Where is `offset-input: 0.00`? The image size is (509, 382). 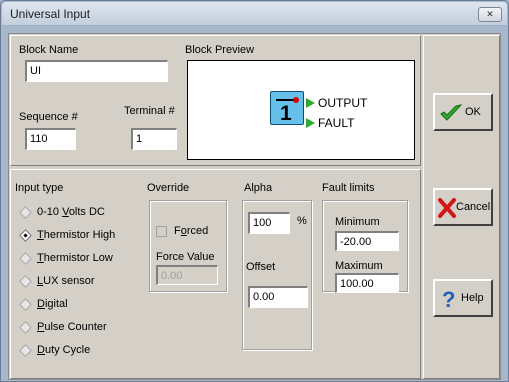
offset-input: 0.00 is located at coordinates (278, 297).